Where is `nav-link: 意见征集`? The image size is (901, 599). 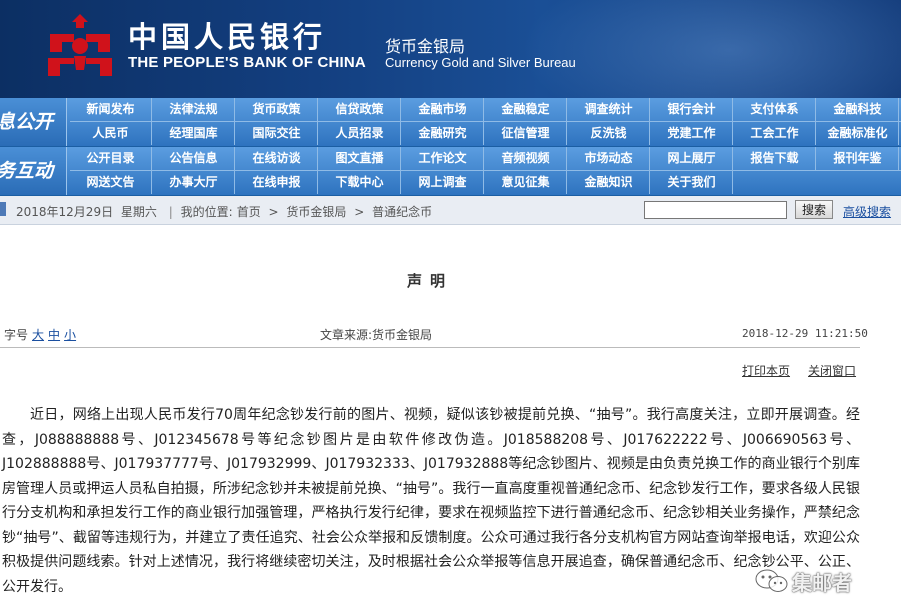 nav-link: 意见征集 is located at coordinates (526, 182).